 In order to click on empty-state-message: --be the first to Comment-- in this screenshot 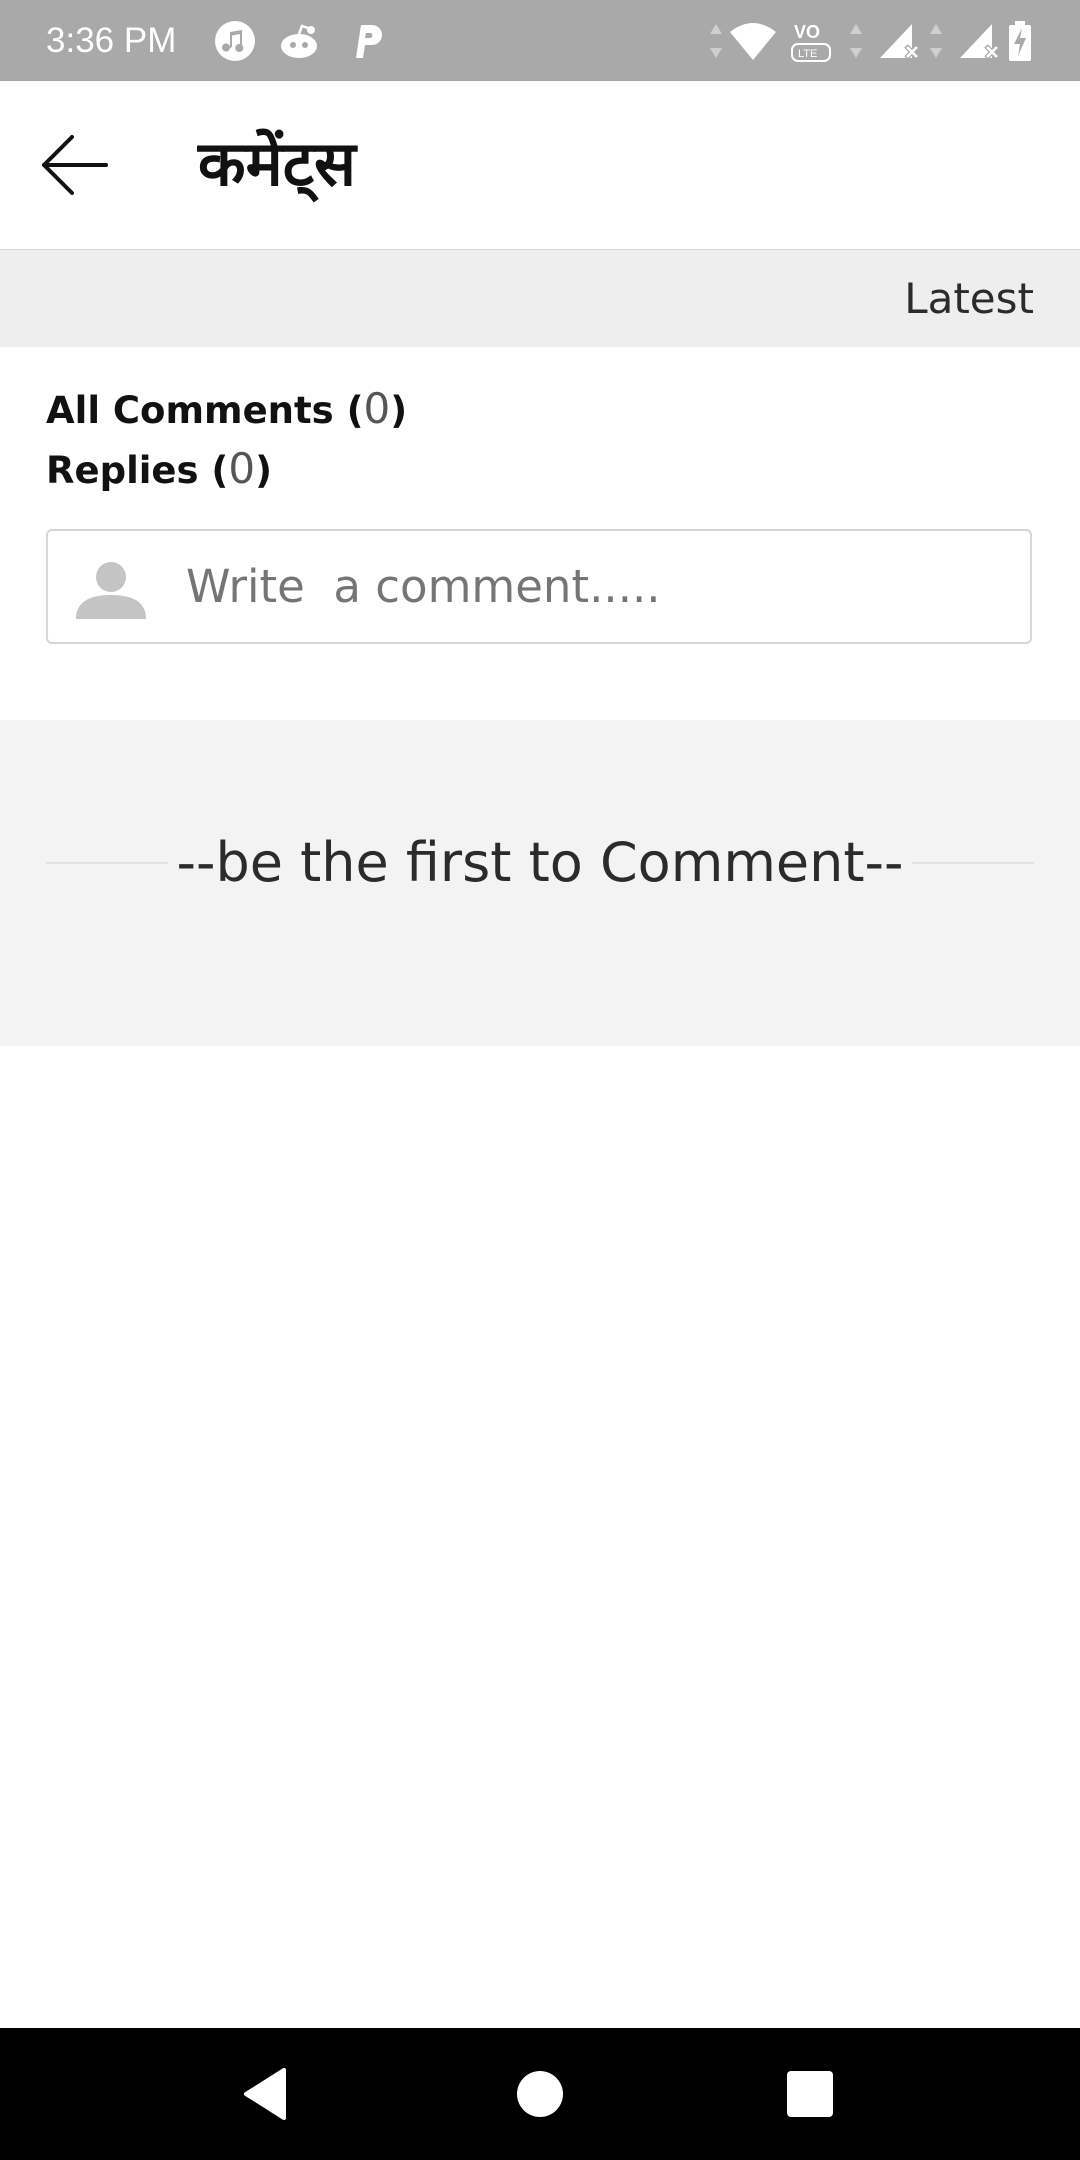, I will do `click(540, 862)`.